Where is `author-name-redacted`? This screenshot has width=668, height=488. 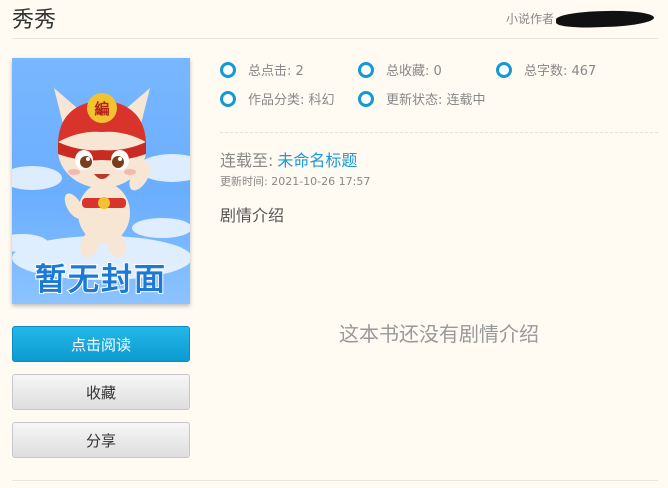
author-name-redacted is located at coordinates (605, 18).